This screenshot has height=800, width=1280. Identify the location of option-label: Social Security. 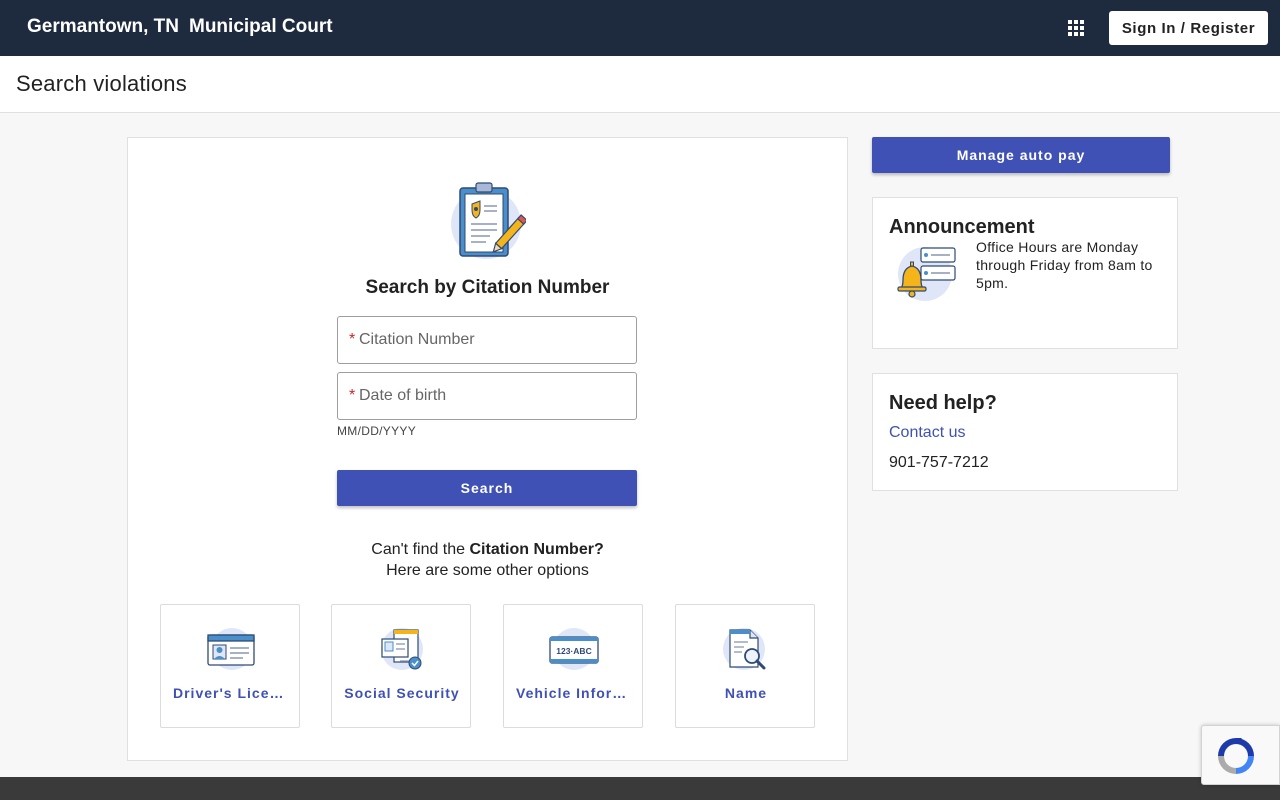
(402, 693).